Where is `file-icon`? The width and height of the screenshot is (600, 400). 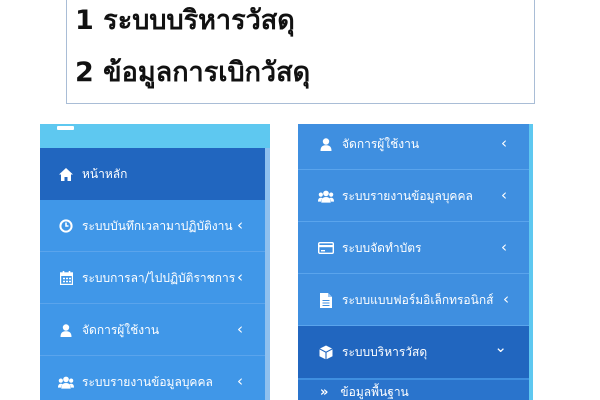 file-icon is located at coordinates (326, 300).